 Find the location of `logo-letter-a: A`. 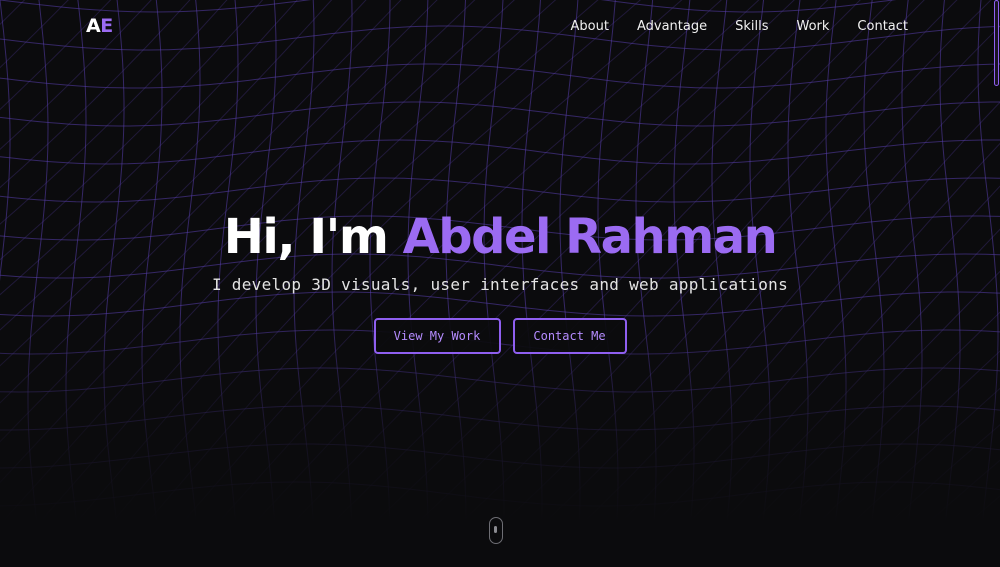

logo-letter-a: A is located at coordinates (93, 26).